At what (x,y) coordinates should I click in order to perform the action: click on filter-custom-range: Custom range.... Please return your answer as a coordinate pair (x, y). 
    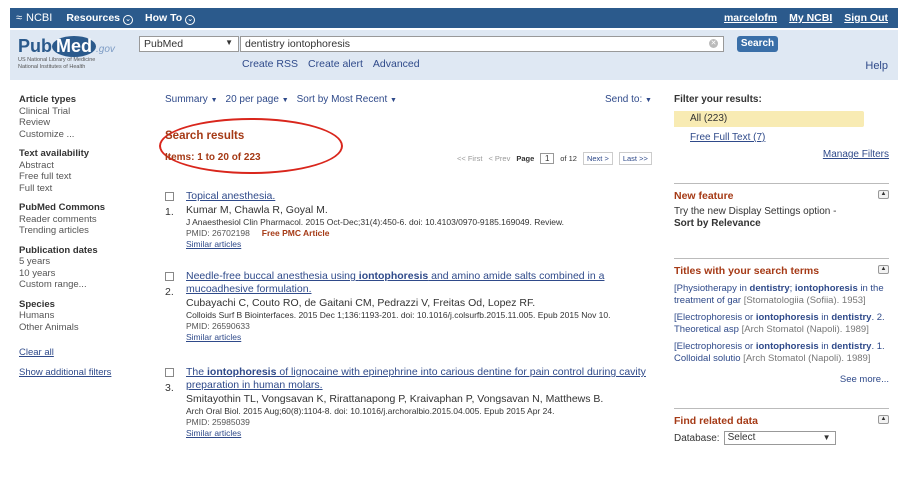
    Looking at the image, I should click on (84, 285).